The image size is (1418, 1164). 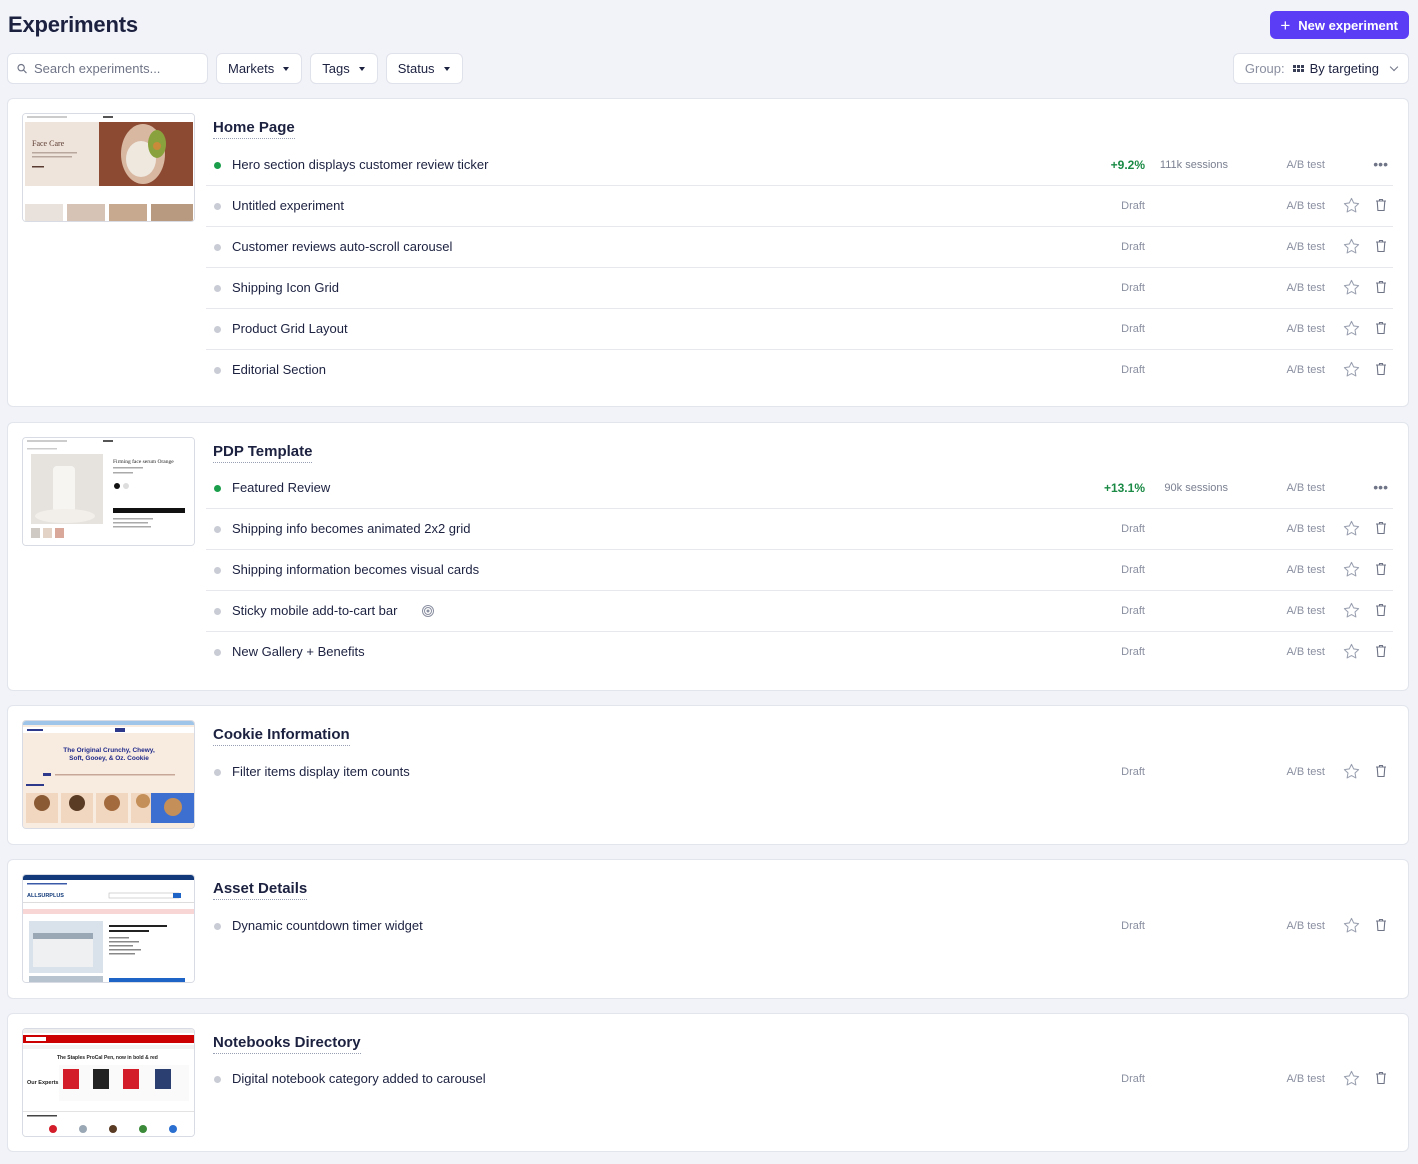 I want to click on experiment-name: Filter items display item counts, so click(x=321, y=771).